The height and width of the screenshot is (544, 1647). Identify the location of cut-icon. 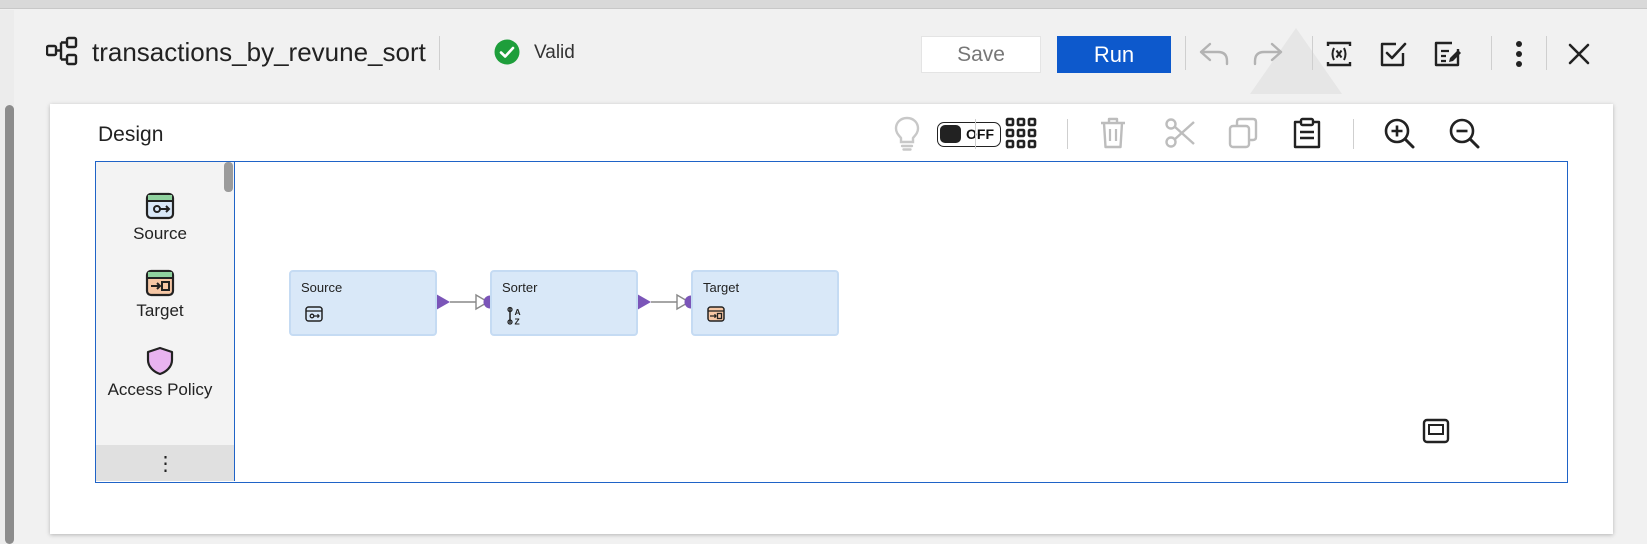
(1180, 133).